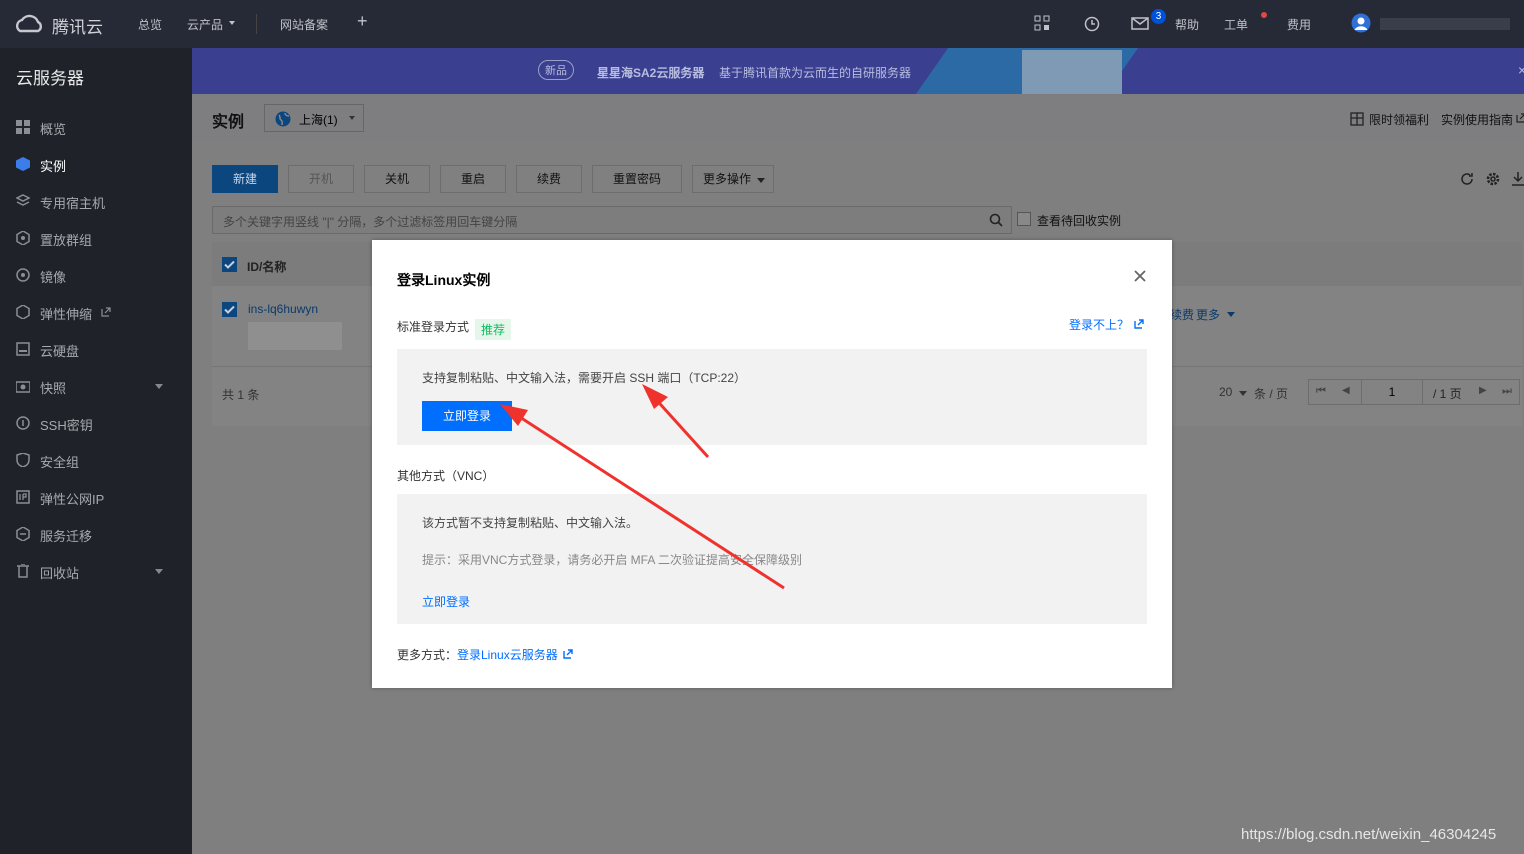 This screenshot has height=854, width=1524. Describe the element at coordinates (96, 571) in the screenshot. I see `sidebar-item-recycle-bin: 回收站` at that location.